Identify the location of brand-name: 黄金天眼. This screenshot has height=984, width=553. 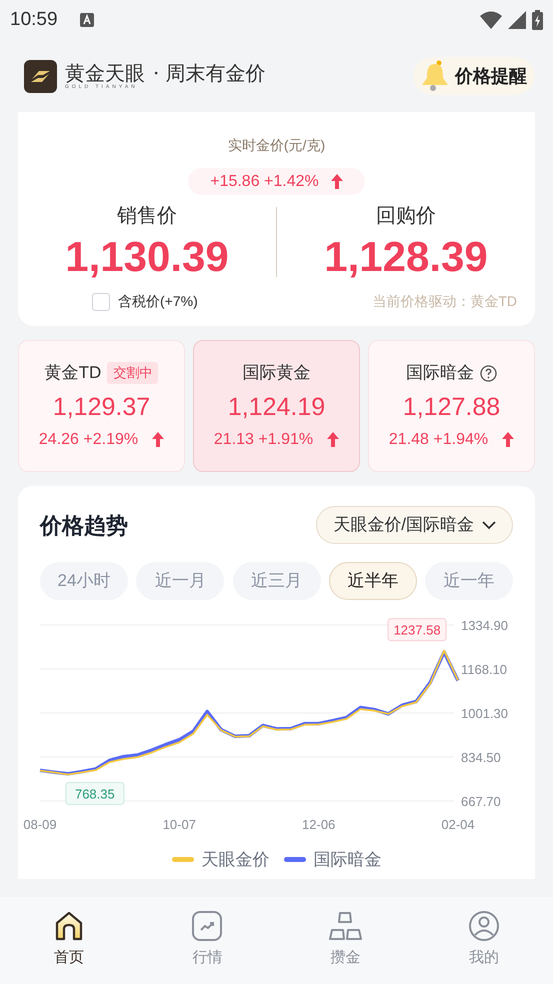
(105, 72).